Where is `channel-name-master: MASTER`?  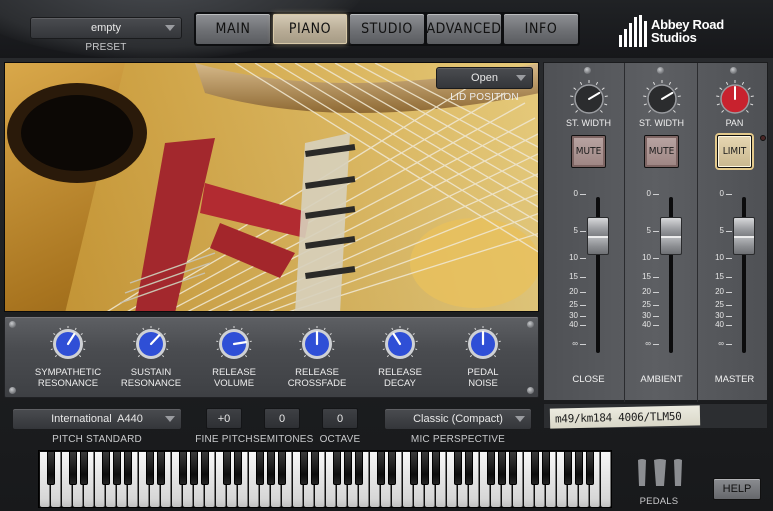 channel-name-master: MASTER is located at coordinates (734, 379).